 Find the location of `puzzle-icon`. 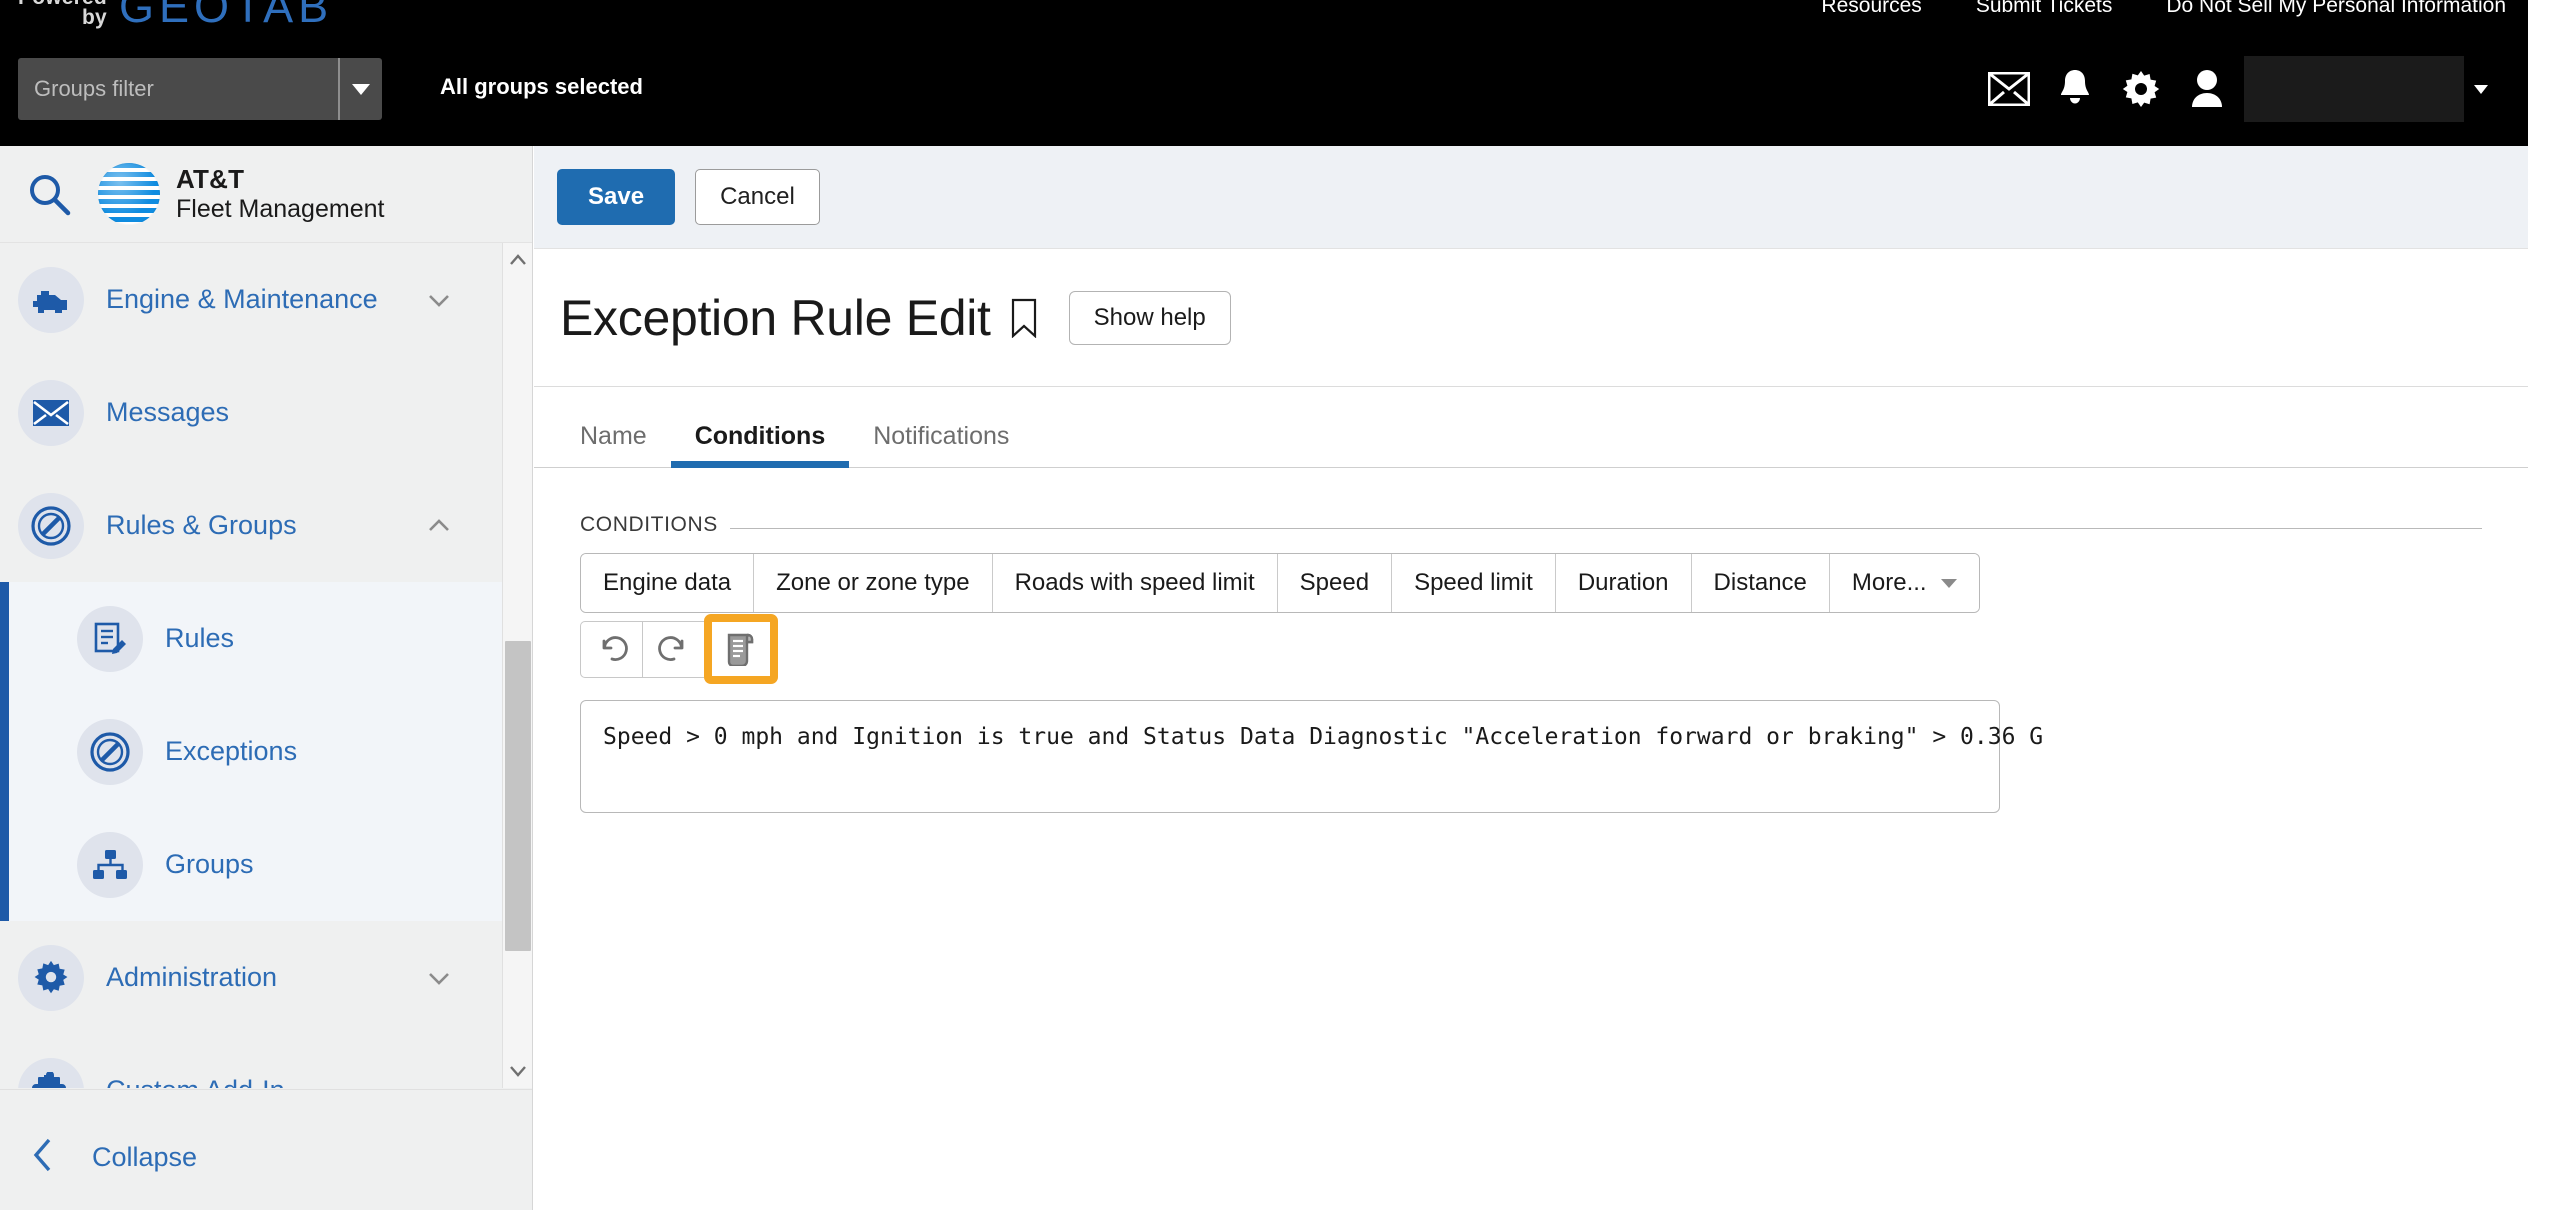

puzzle-icon is located at coordinates (51, 1072).